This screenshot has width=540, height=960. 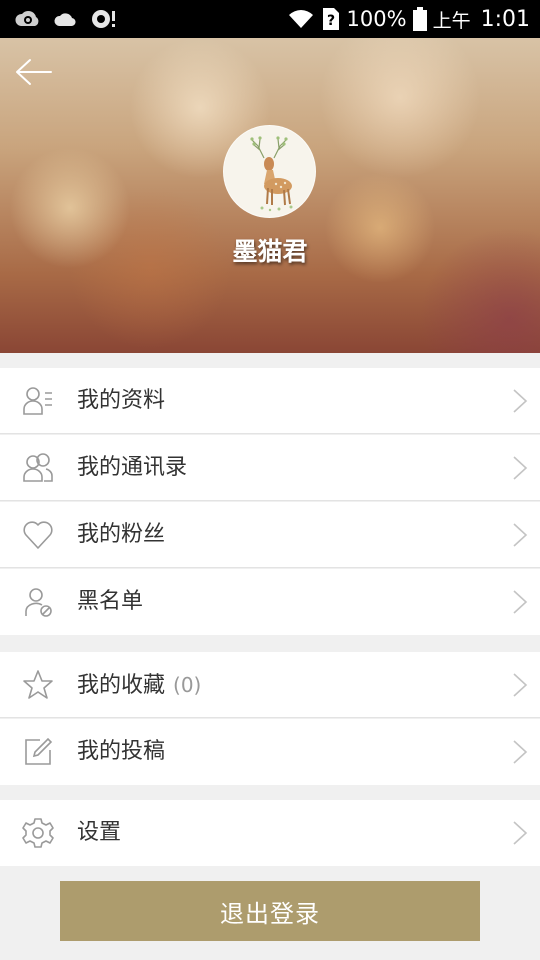 What do you see at coordinates (38, 684) in the screenshot?
I see `star-icon` at bounding box center [38, 684].